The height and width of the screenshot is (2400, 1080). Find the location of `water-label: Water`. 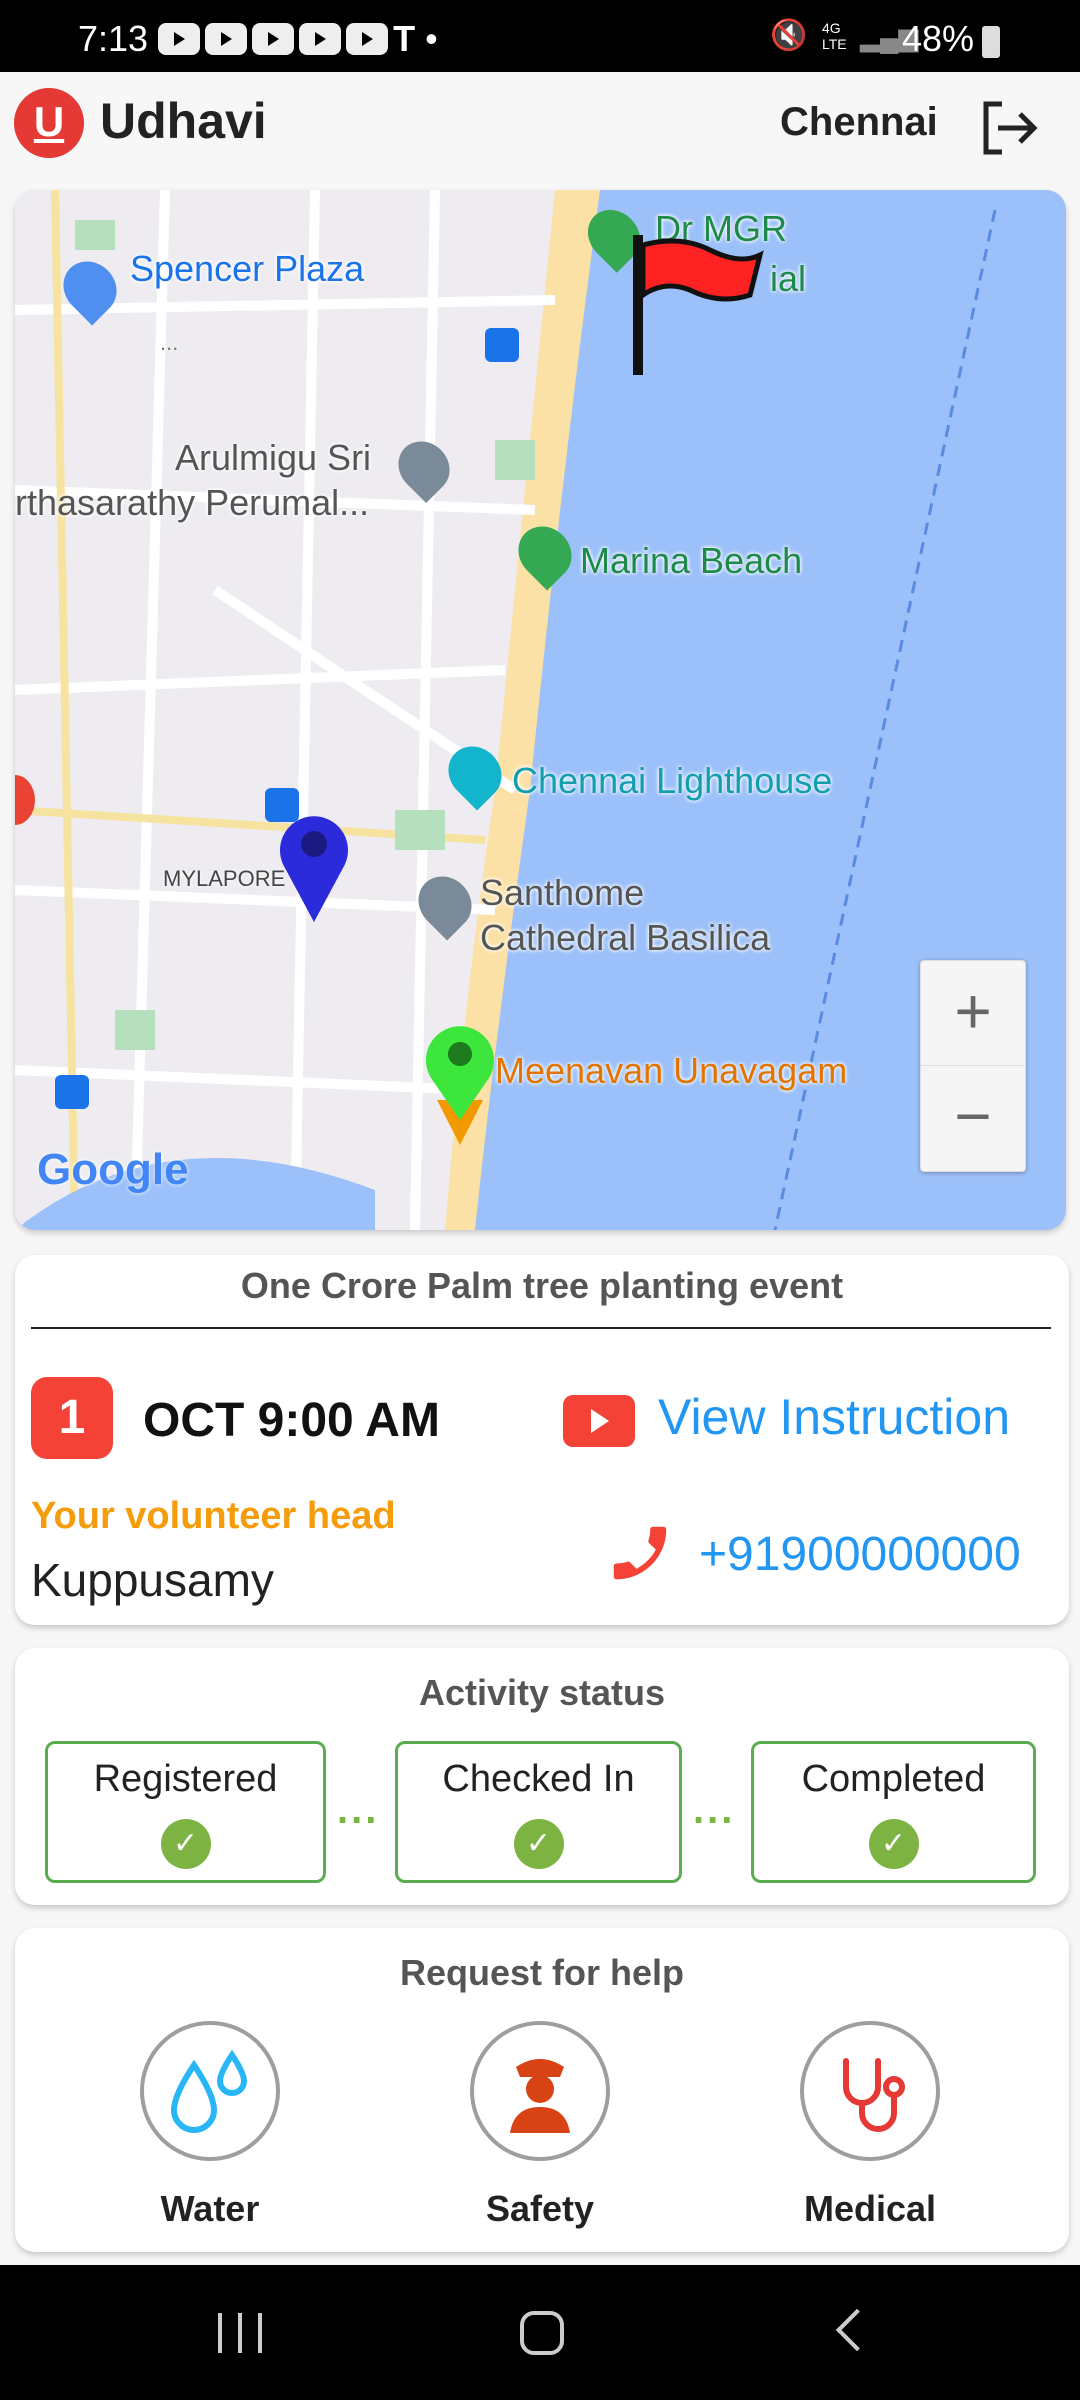

water-label: Water is located at coordinates (210, 2208).